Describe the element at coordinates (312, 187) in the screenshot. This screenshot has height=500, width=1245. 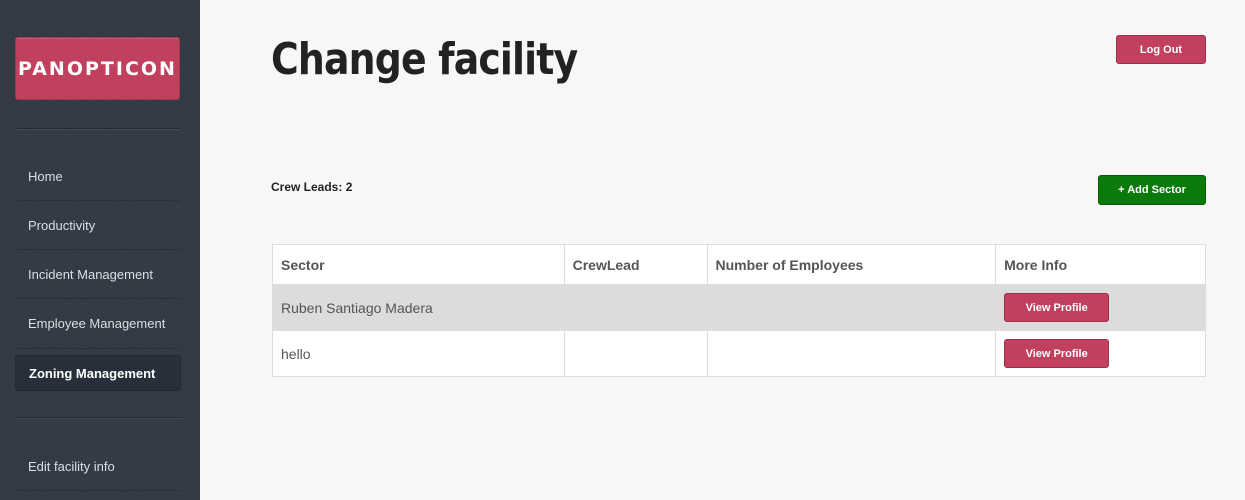
I see `crew-leads-count: Crew Leads: 2` at that location.